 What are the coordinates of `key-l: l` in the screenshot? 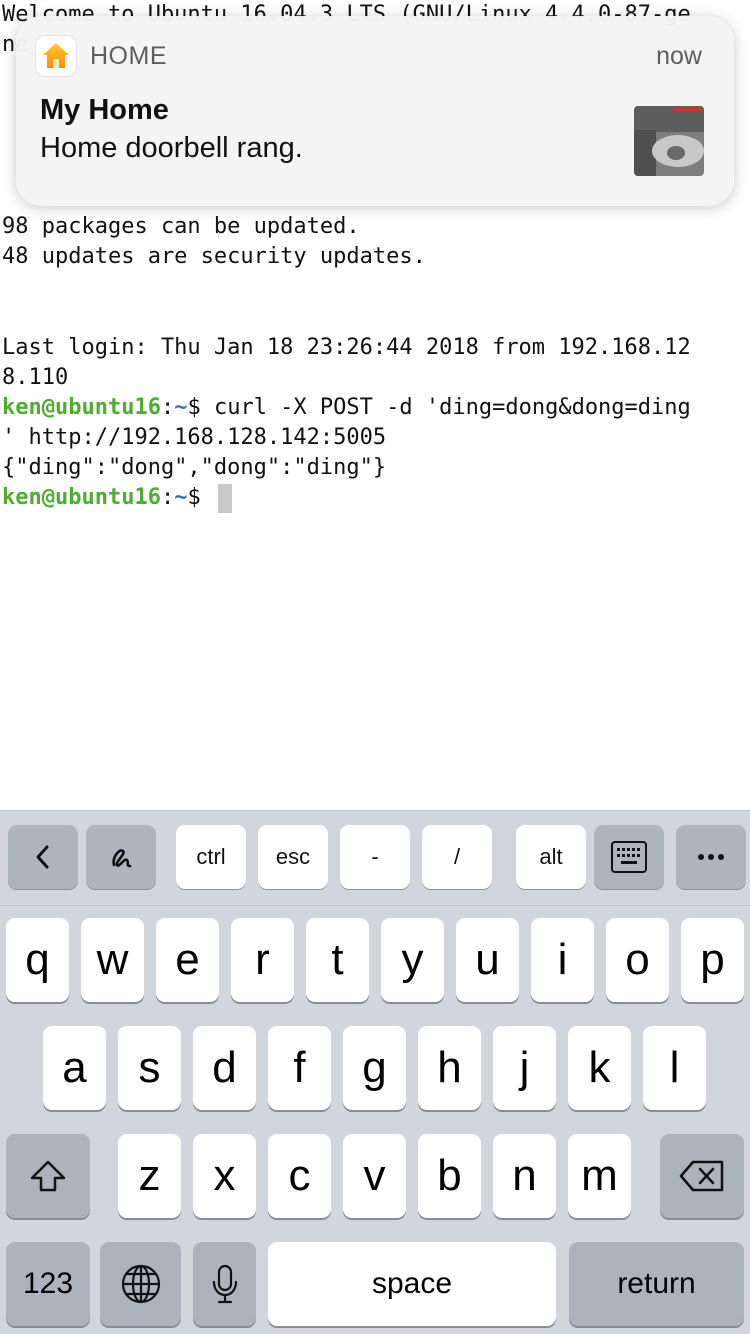 It's located at (674, 1068).